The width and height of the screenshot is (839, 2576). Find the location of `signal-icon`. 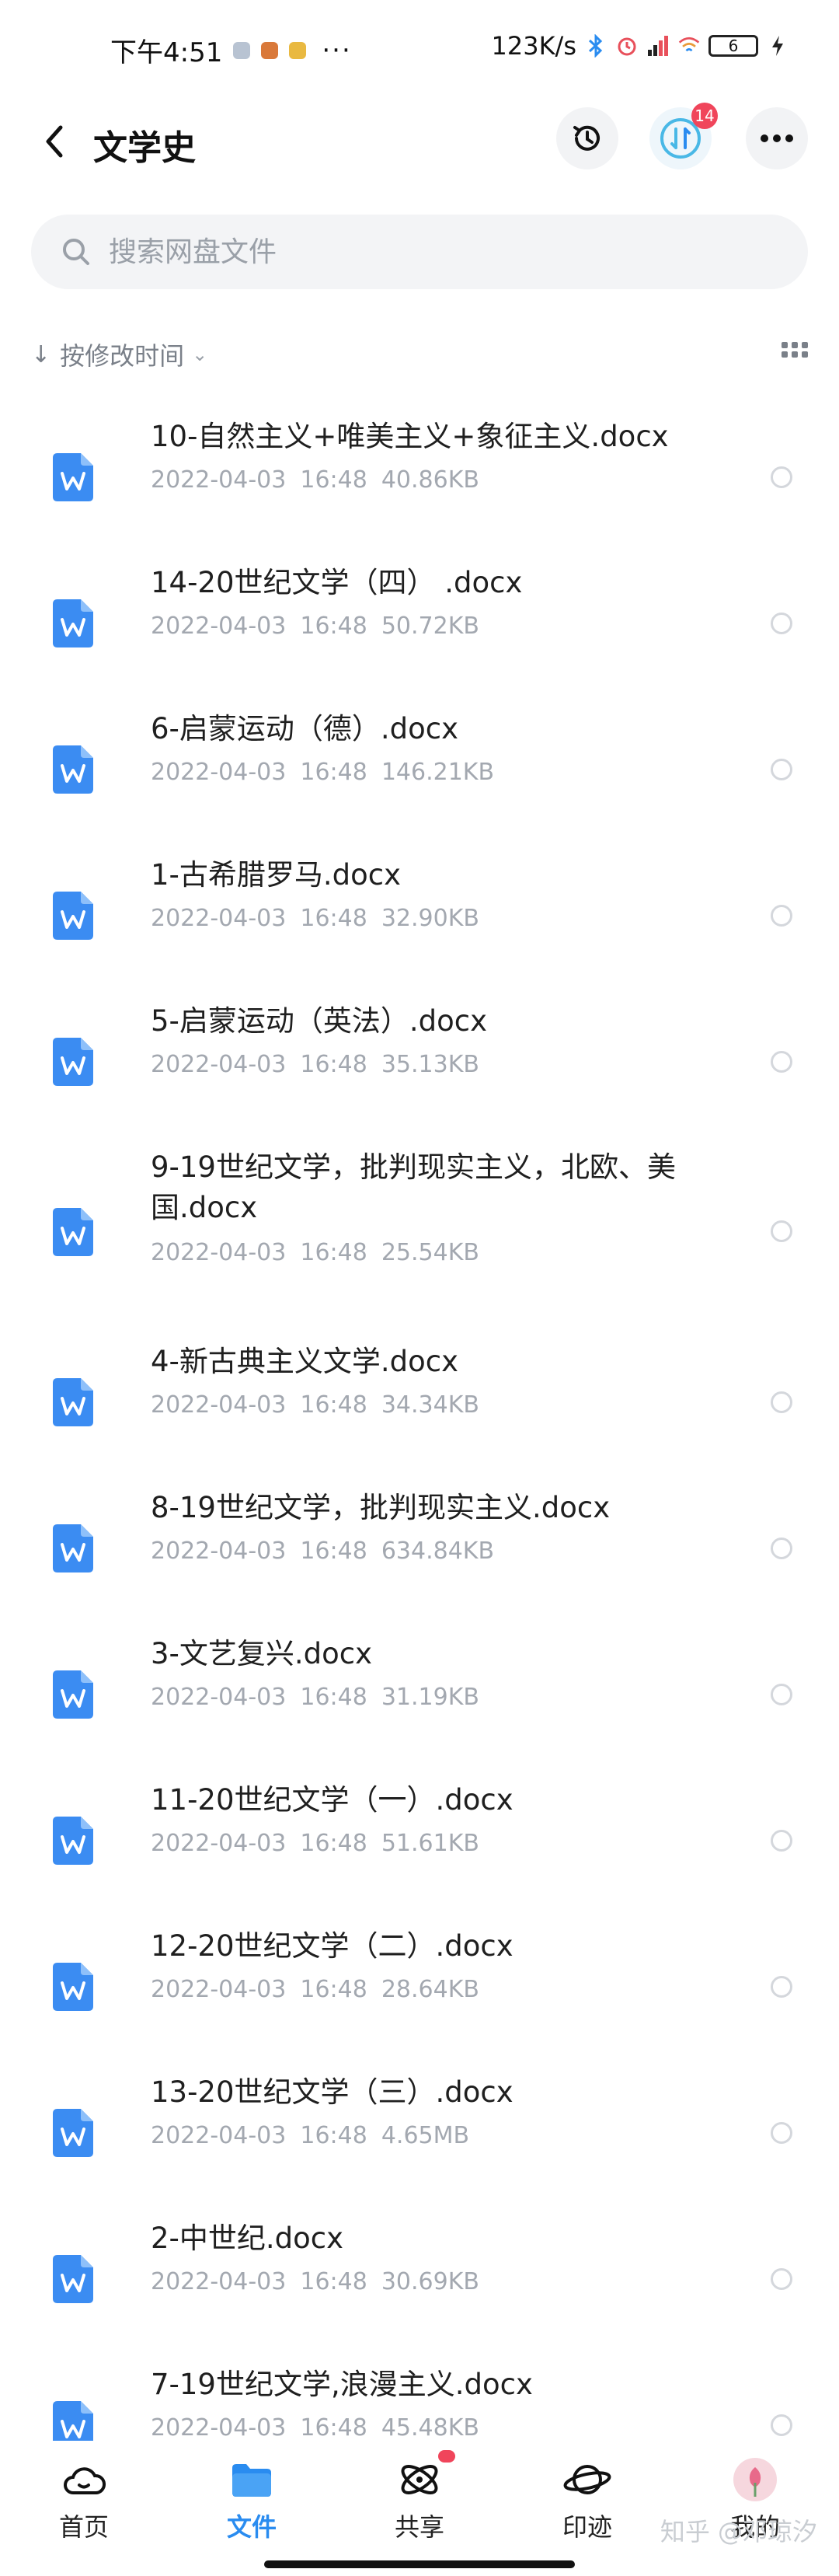

signal-icon is located at coordinates (658, 46).